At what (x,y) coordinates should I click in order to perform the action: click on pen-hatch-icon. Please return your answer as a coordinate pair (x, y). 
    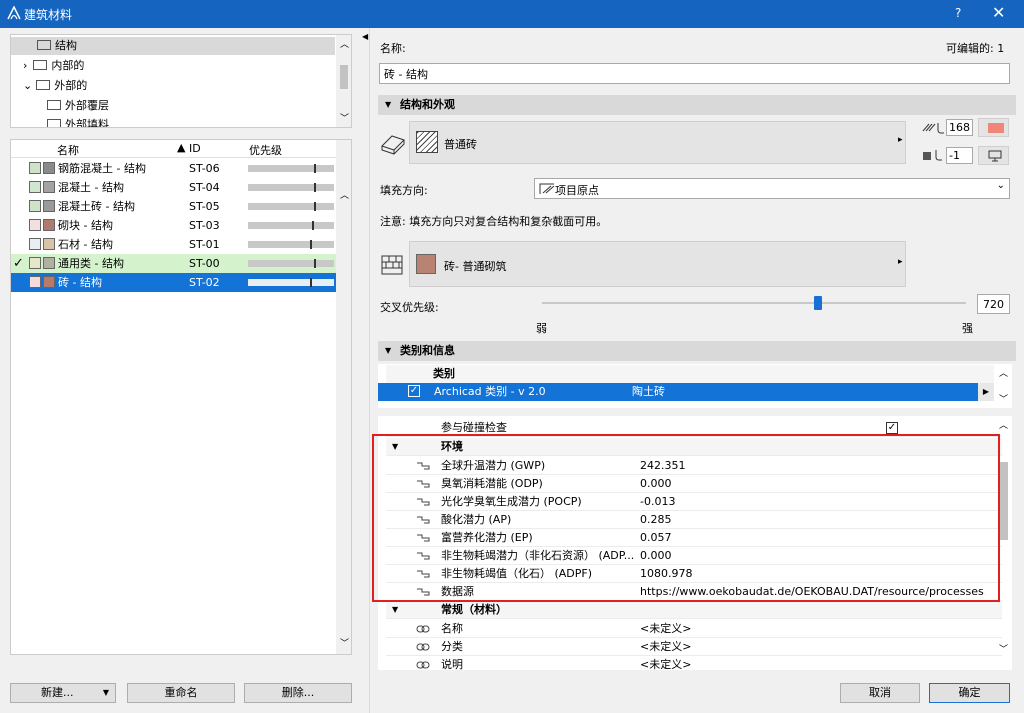
    Looking at the image, I should click on (933, 128).